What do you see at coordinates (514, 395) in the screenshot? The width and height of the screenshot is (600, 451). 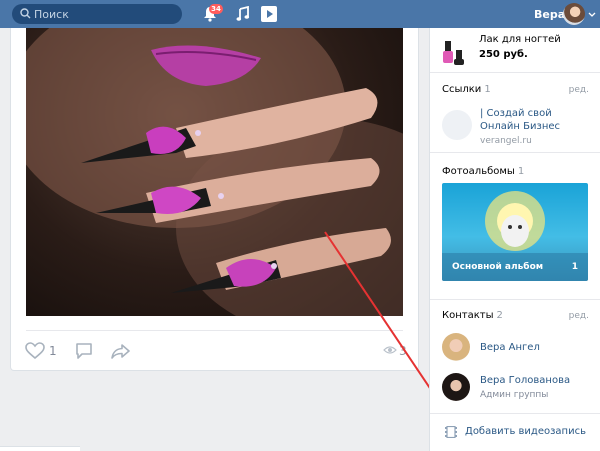 I see `contact-role: Админ группы` at bounding box center [514, 395].